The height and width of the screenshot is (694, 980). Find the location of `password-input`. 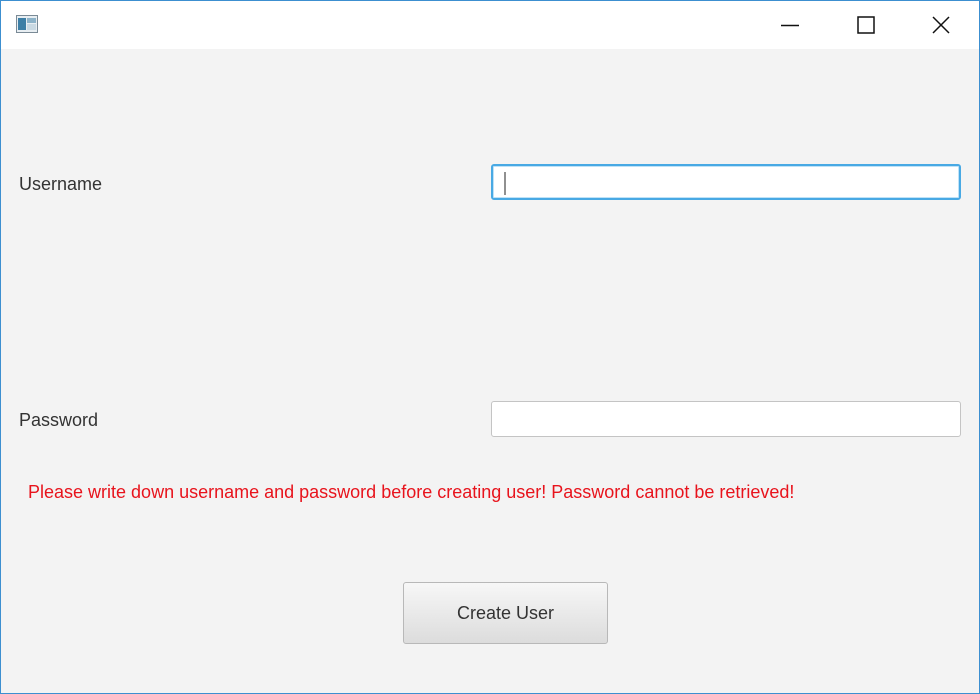

password-input is located at coordinates (726, 419).